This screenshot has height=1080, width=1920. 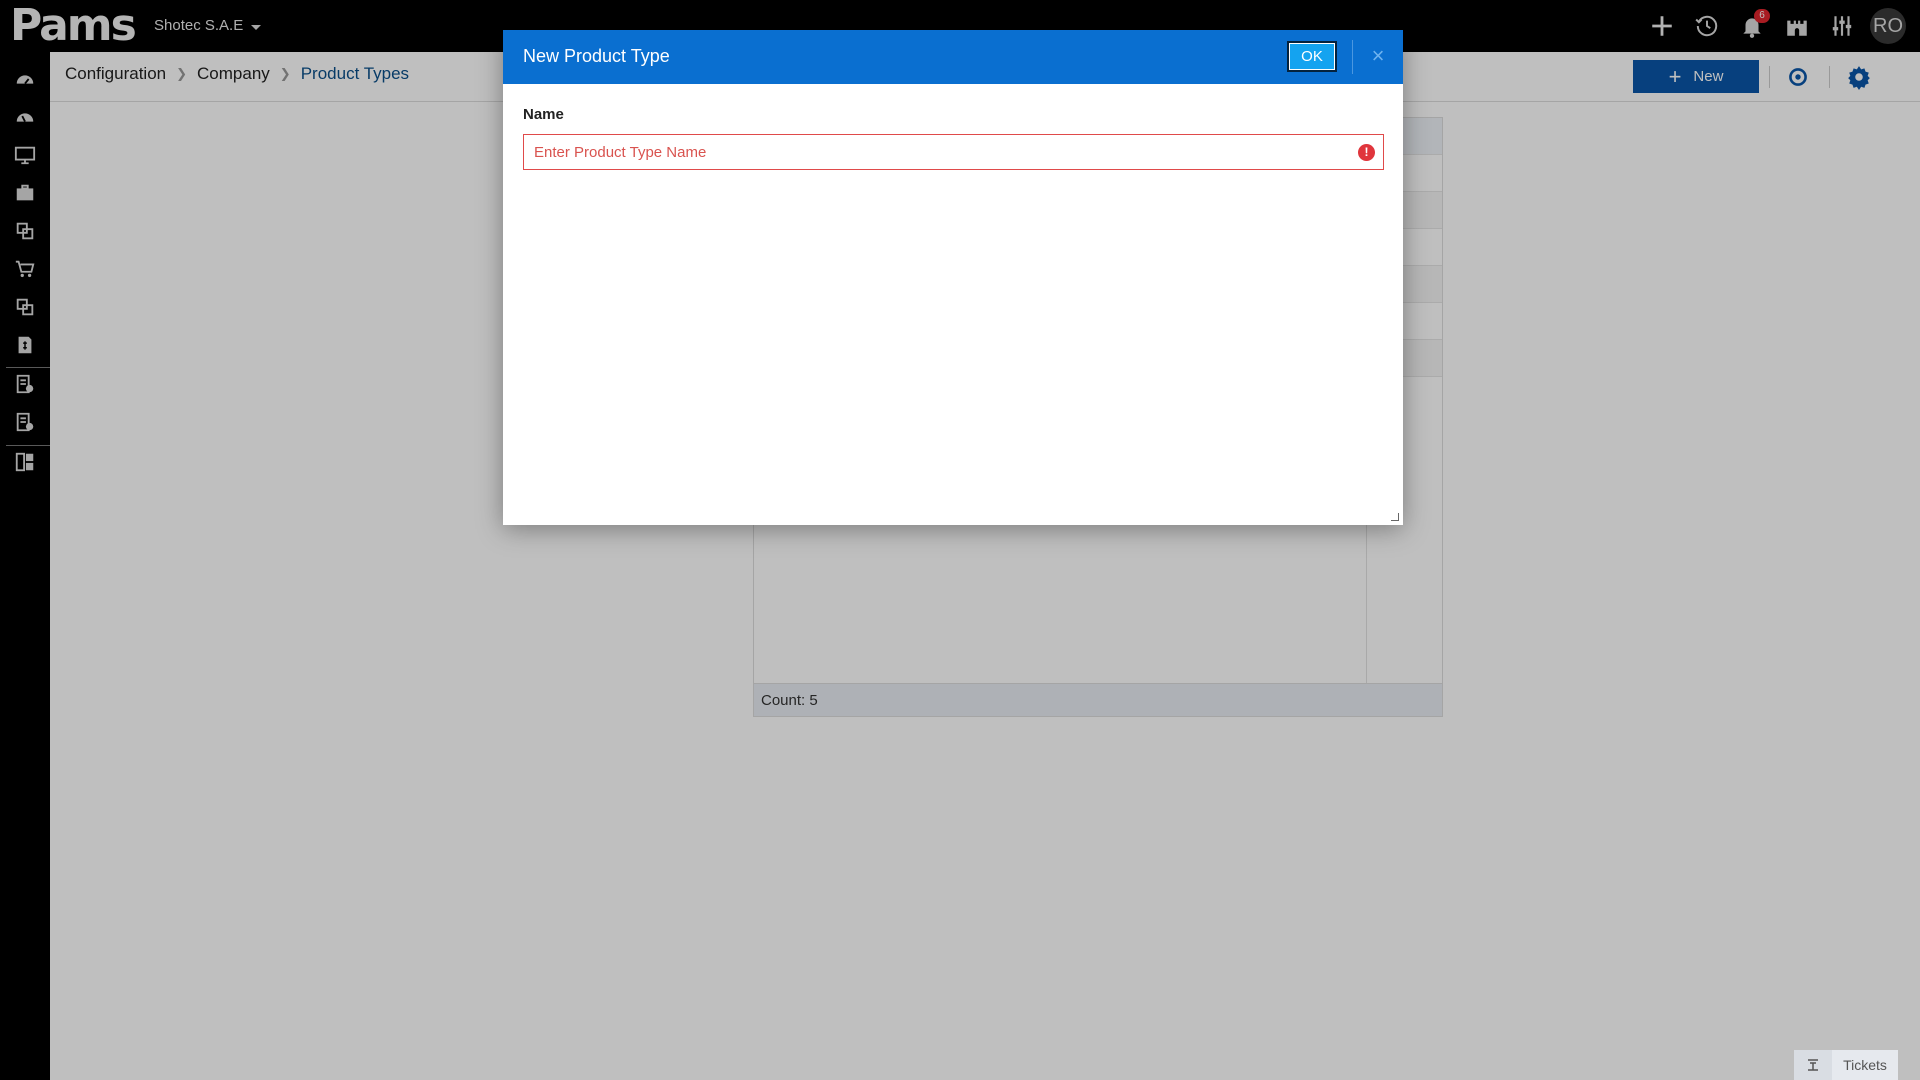 What do you see at coordinates (1378, 56) in the screenshot?
I see `close-icon: ×` at bounding box center [1378, 56].